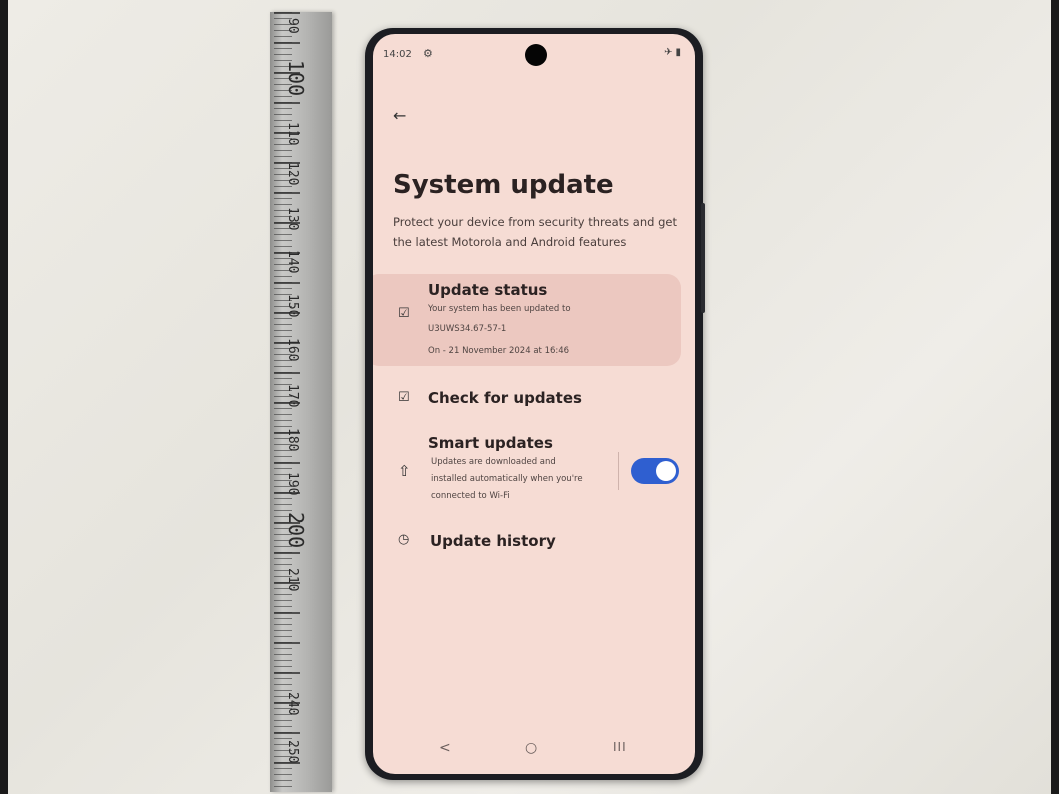 Image resolution: width=1059 pixels, height=794 pixels. Describe the element at coordinates (467, 329) in the screenshot. I see `update-status-version: U3UWS34.67-57-1` at that location.